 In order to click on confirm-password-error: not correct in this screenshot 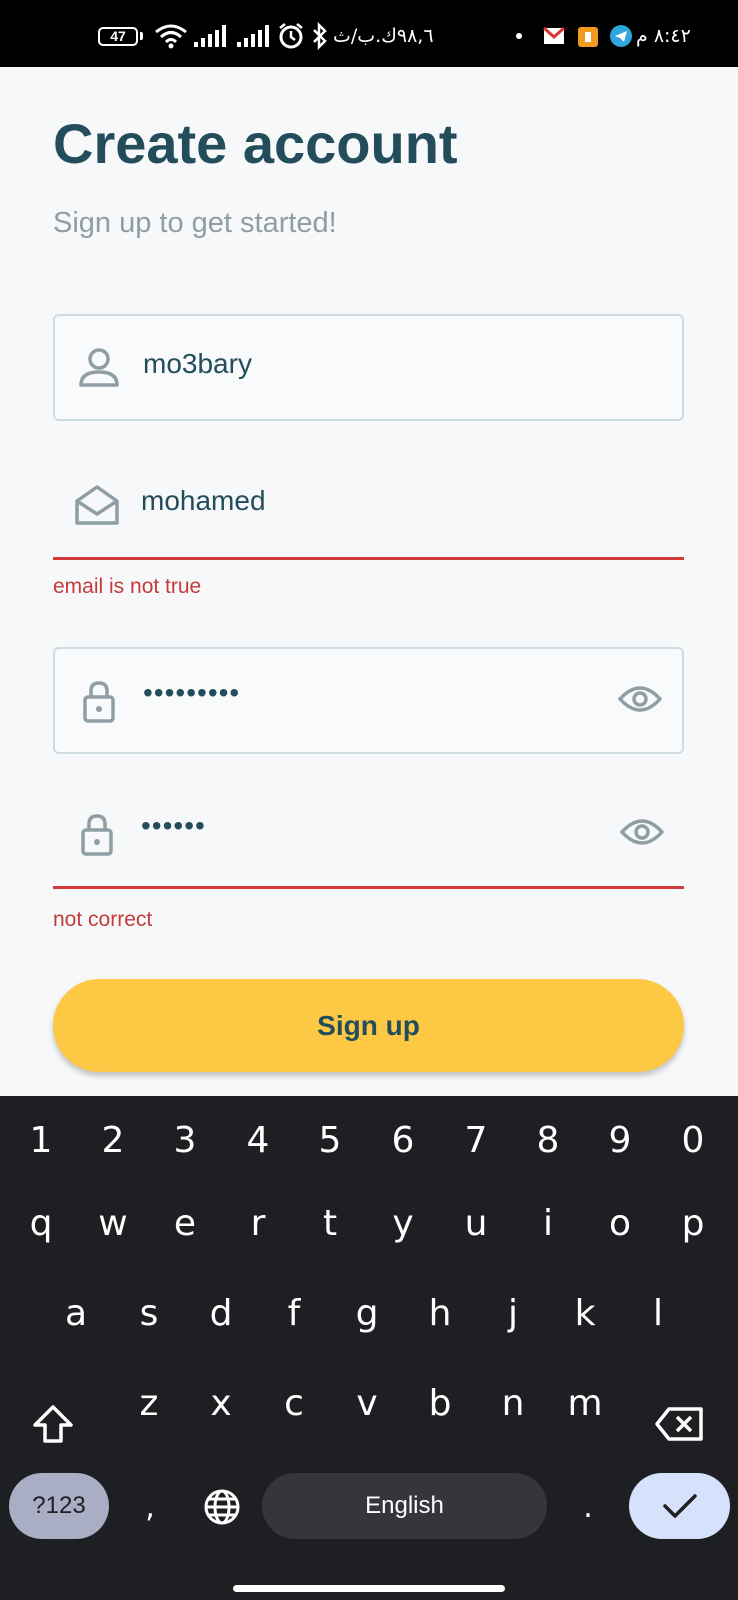, I will do `click(103, 919)`.